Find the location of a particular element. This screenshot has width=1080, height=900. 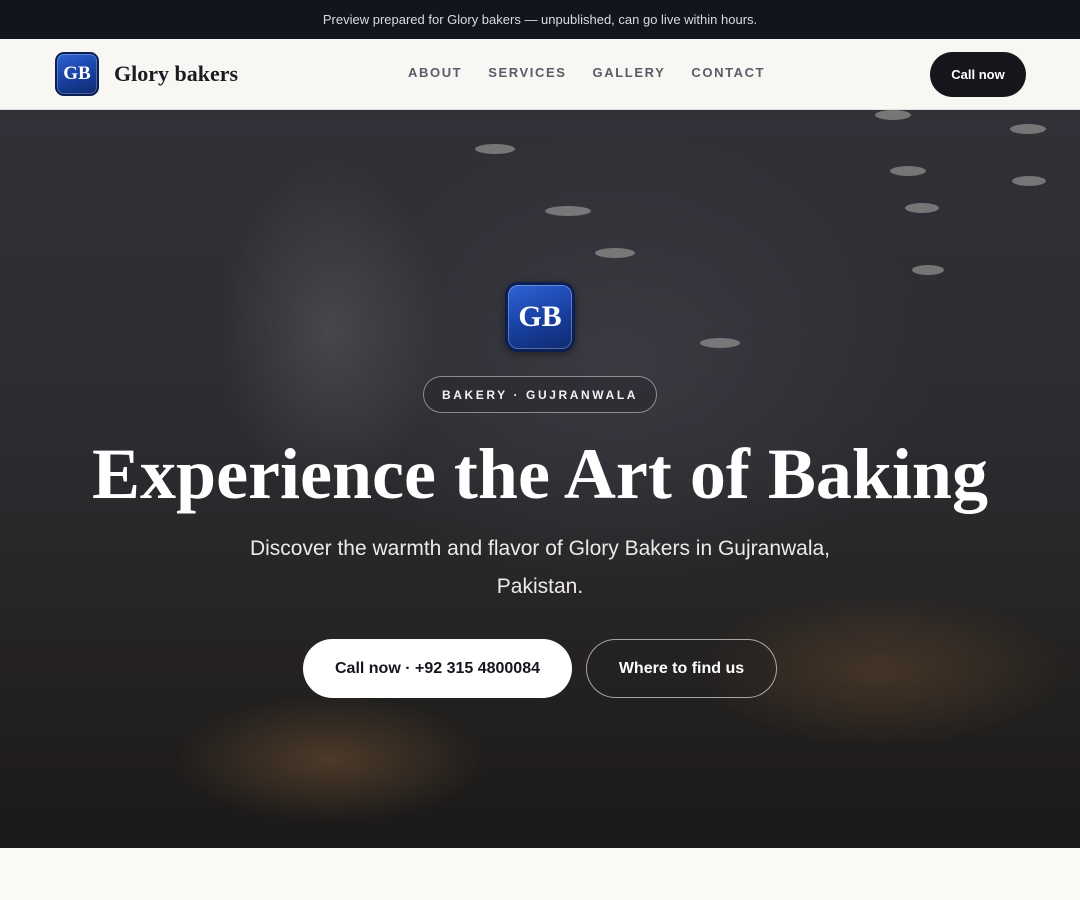

find-us-label: Where to find us is located at coordinates (681, 668).